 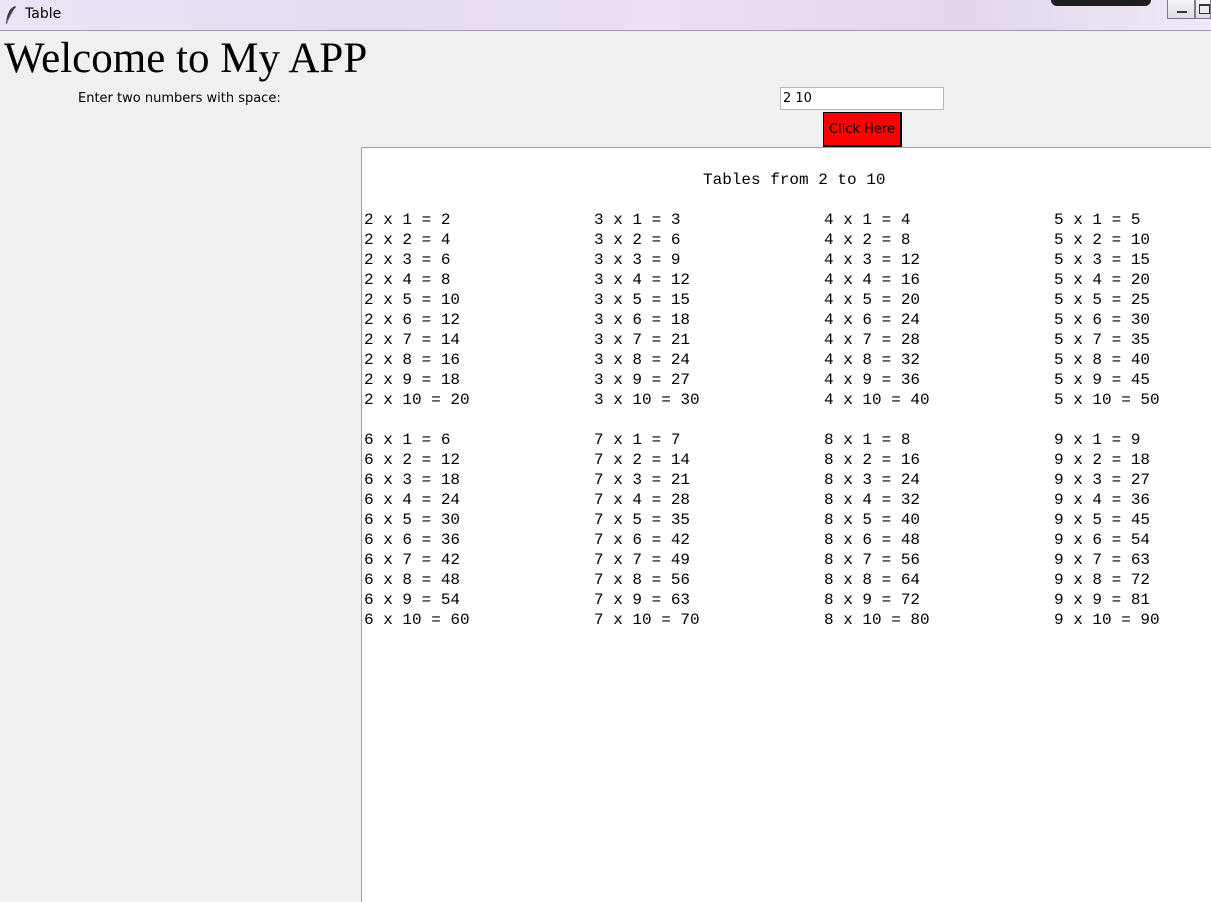 What do you see at coordinates (642, 460) in the screenshot?
I see `table-line: 7 x 2 = 14` at bounding box center [642, 460].